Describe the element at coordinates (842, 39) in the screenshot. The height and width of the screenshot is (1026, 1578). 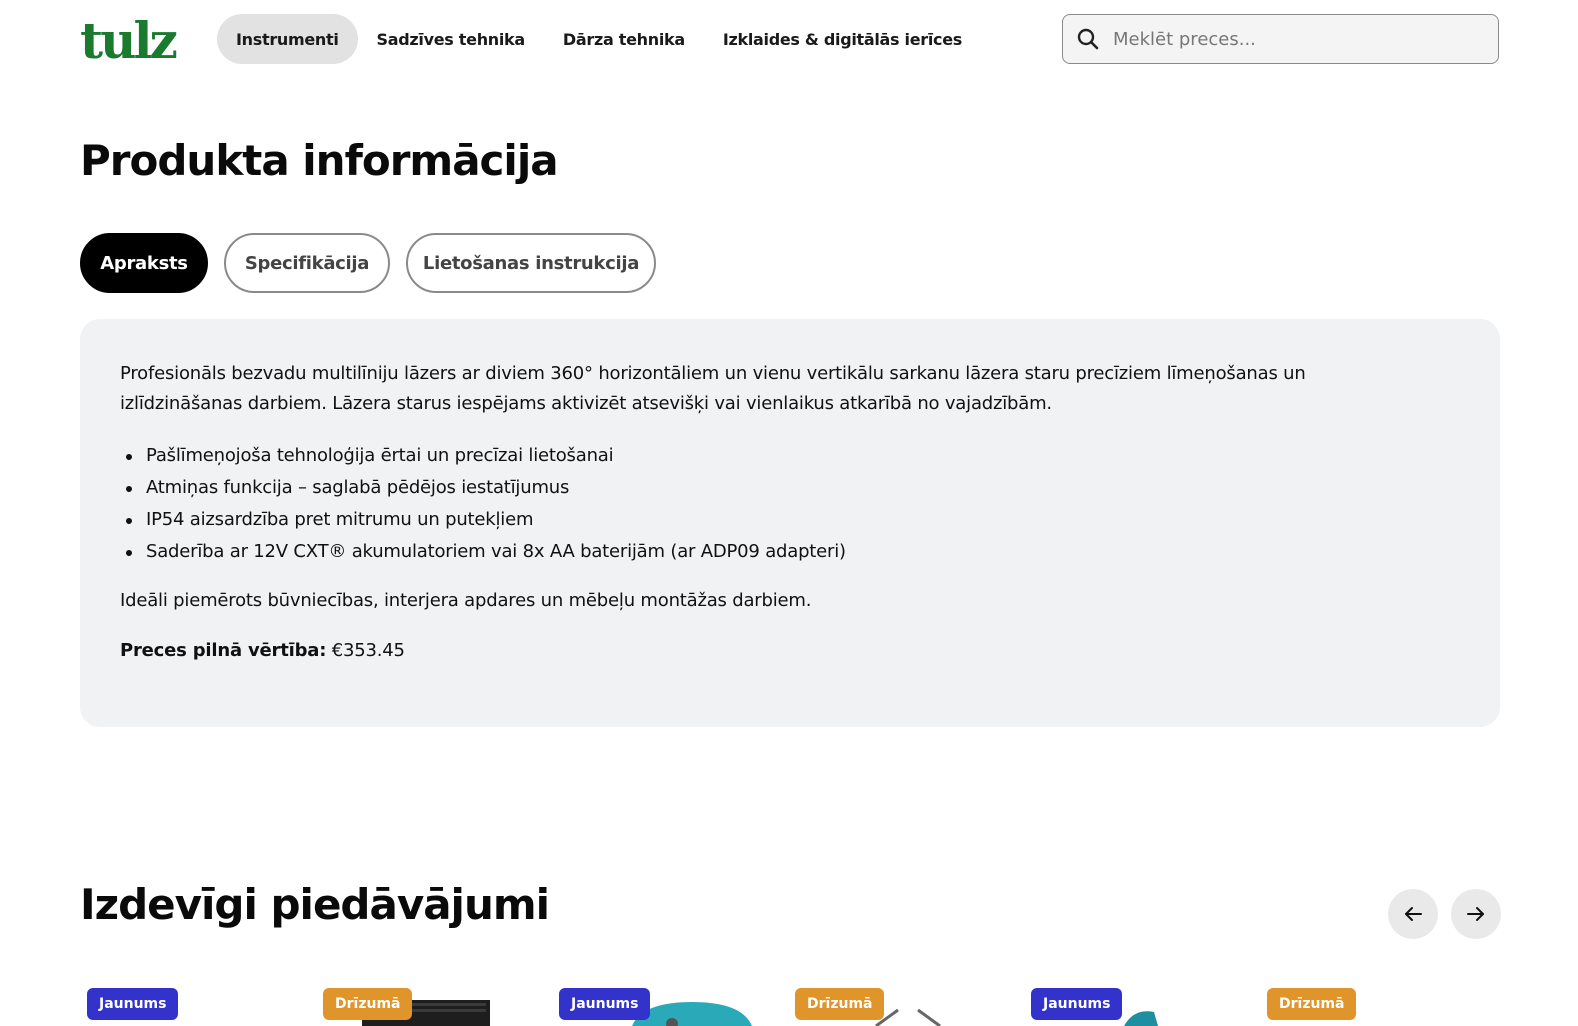
I see `nav-item-izklaides: Izklaides & digitālās ierīces` at that location.